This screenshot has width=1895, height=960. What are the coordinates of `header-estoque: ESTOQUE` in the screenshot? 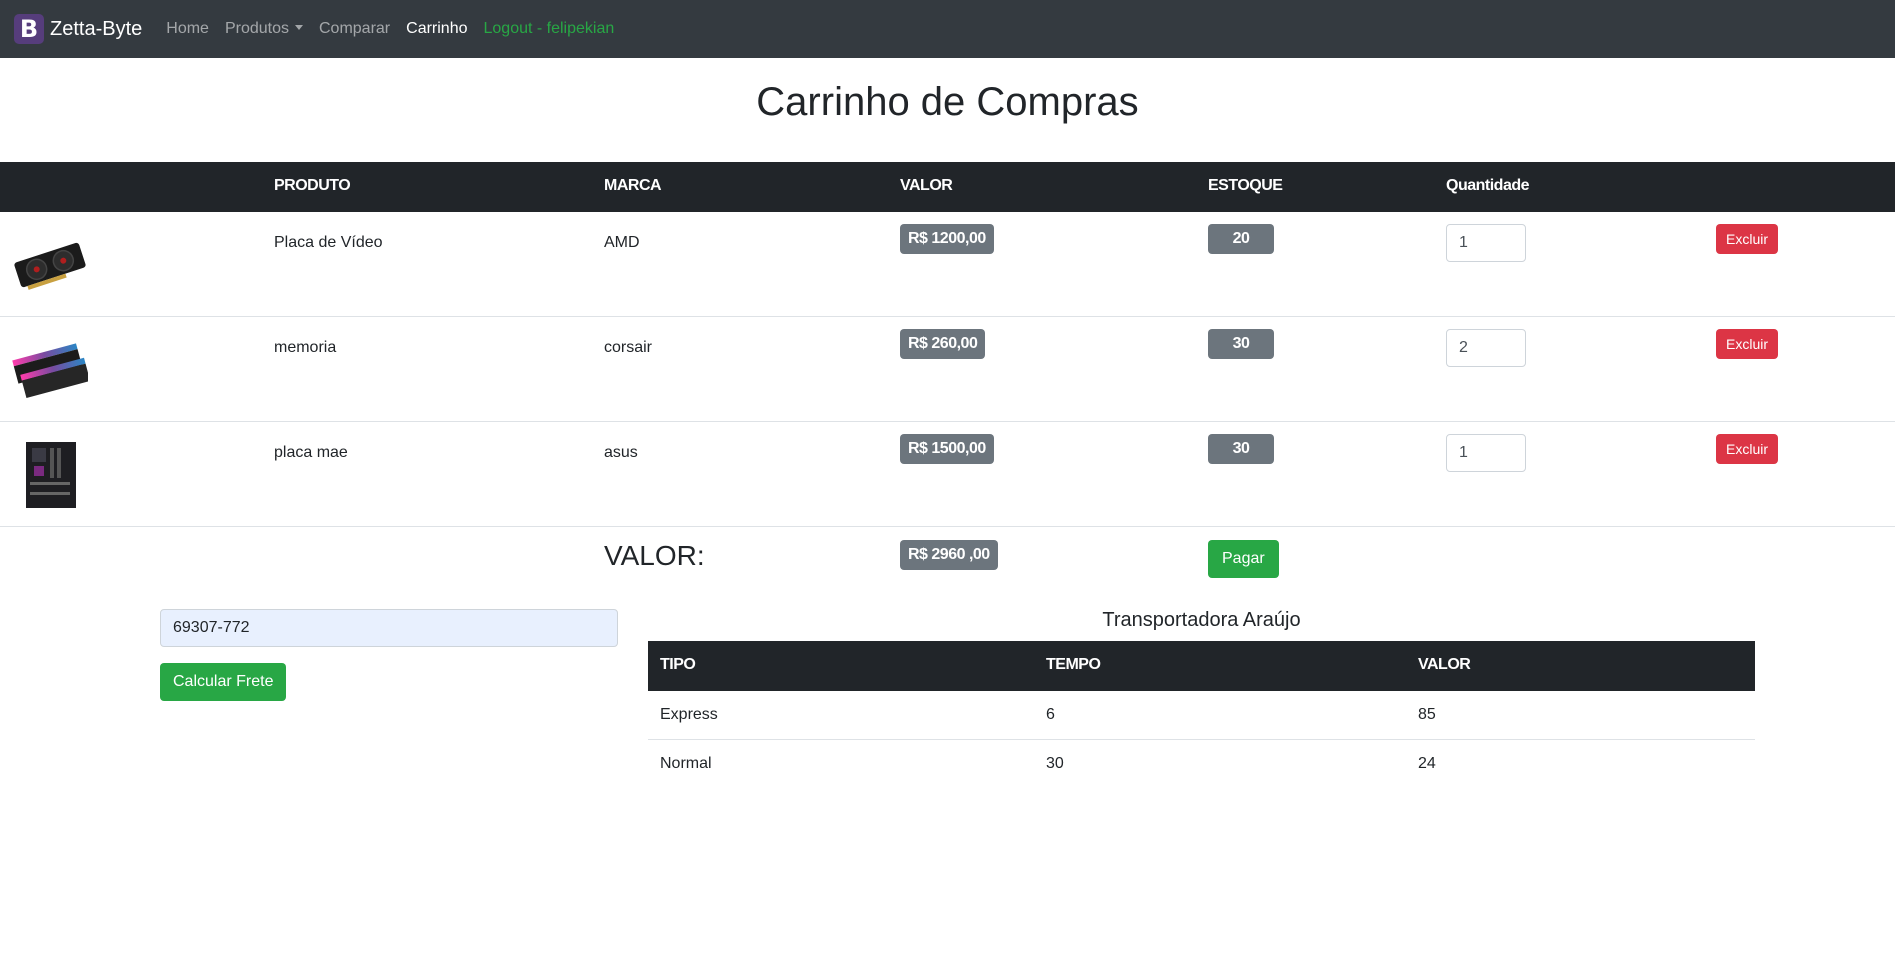 It's located at (1245, 185).